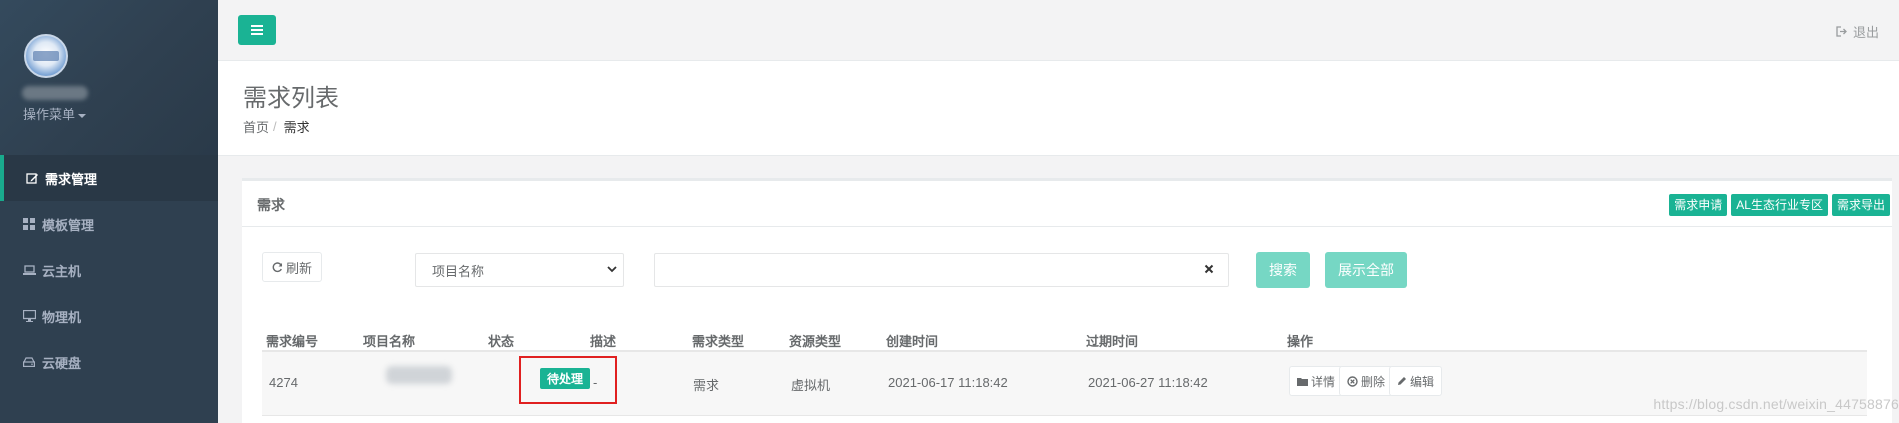 This screenshot has height=423, width=1899. Describe the element at coordinates (62, 363) in the screenshot. I see `sidebar-item-label: 云硬盘` at that location.